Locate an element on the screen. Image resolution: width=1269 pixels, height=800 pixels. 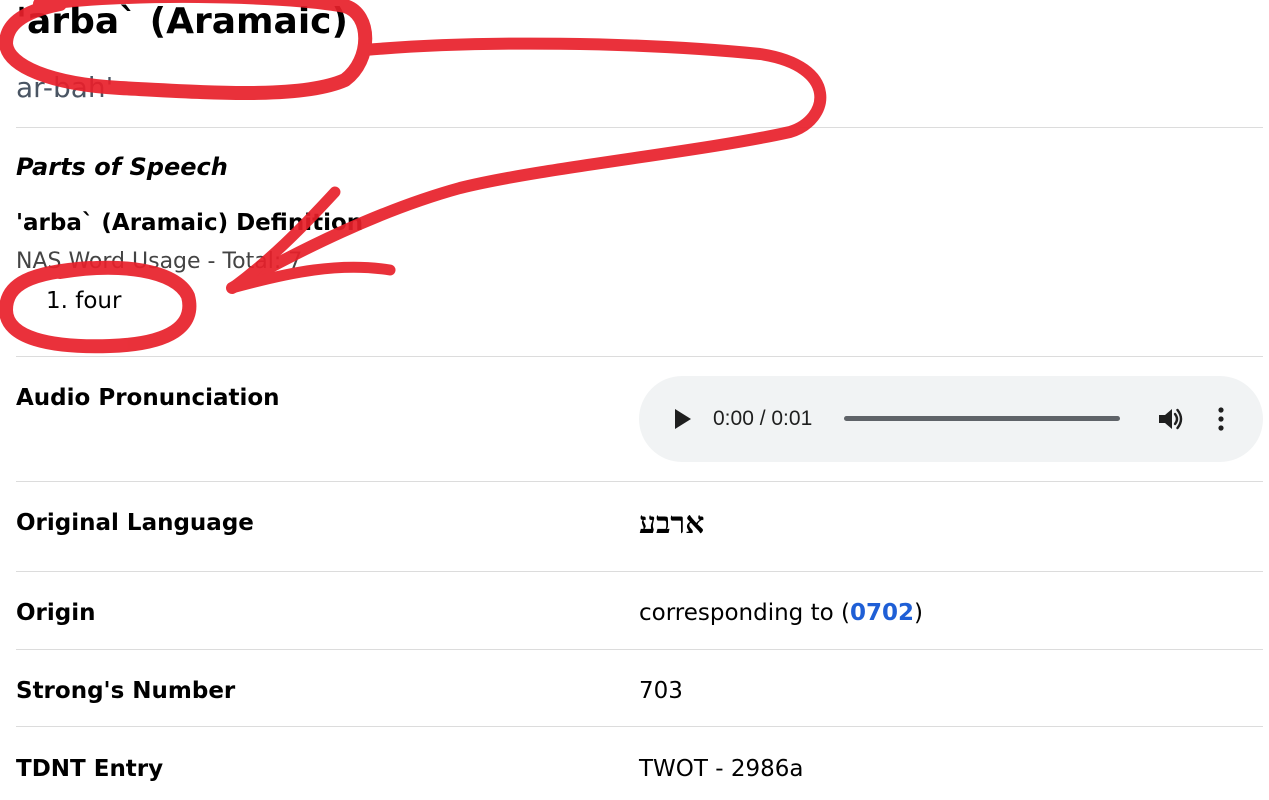
parts-of-speech-heading: Parts of Speech is located at coordinates (122, 167).